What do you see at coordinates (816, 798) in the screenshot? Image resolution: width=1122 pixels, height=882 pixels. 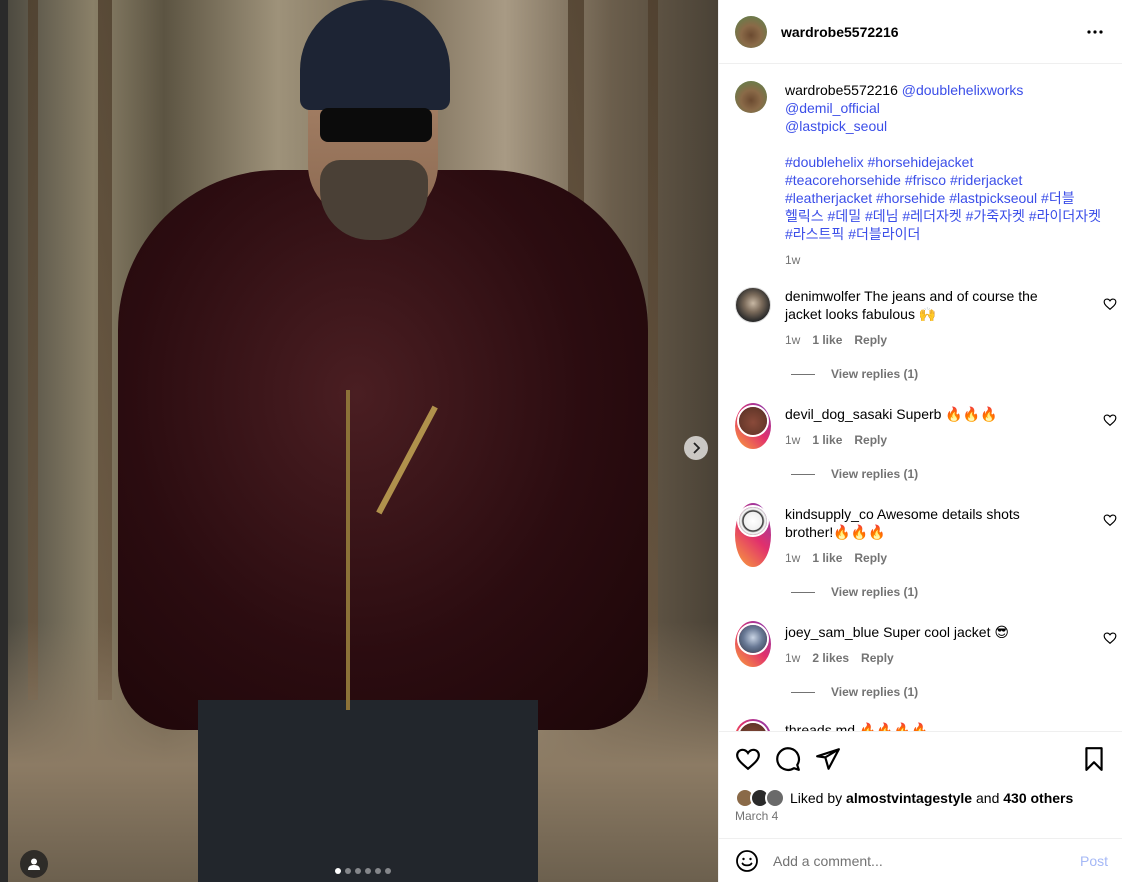 I see `liked-by-prefix: Liked by` at bounding box center [816, 798].